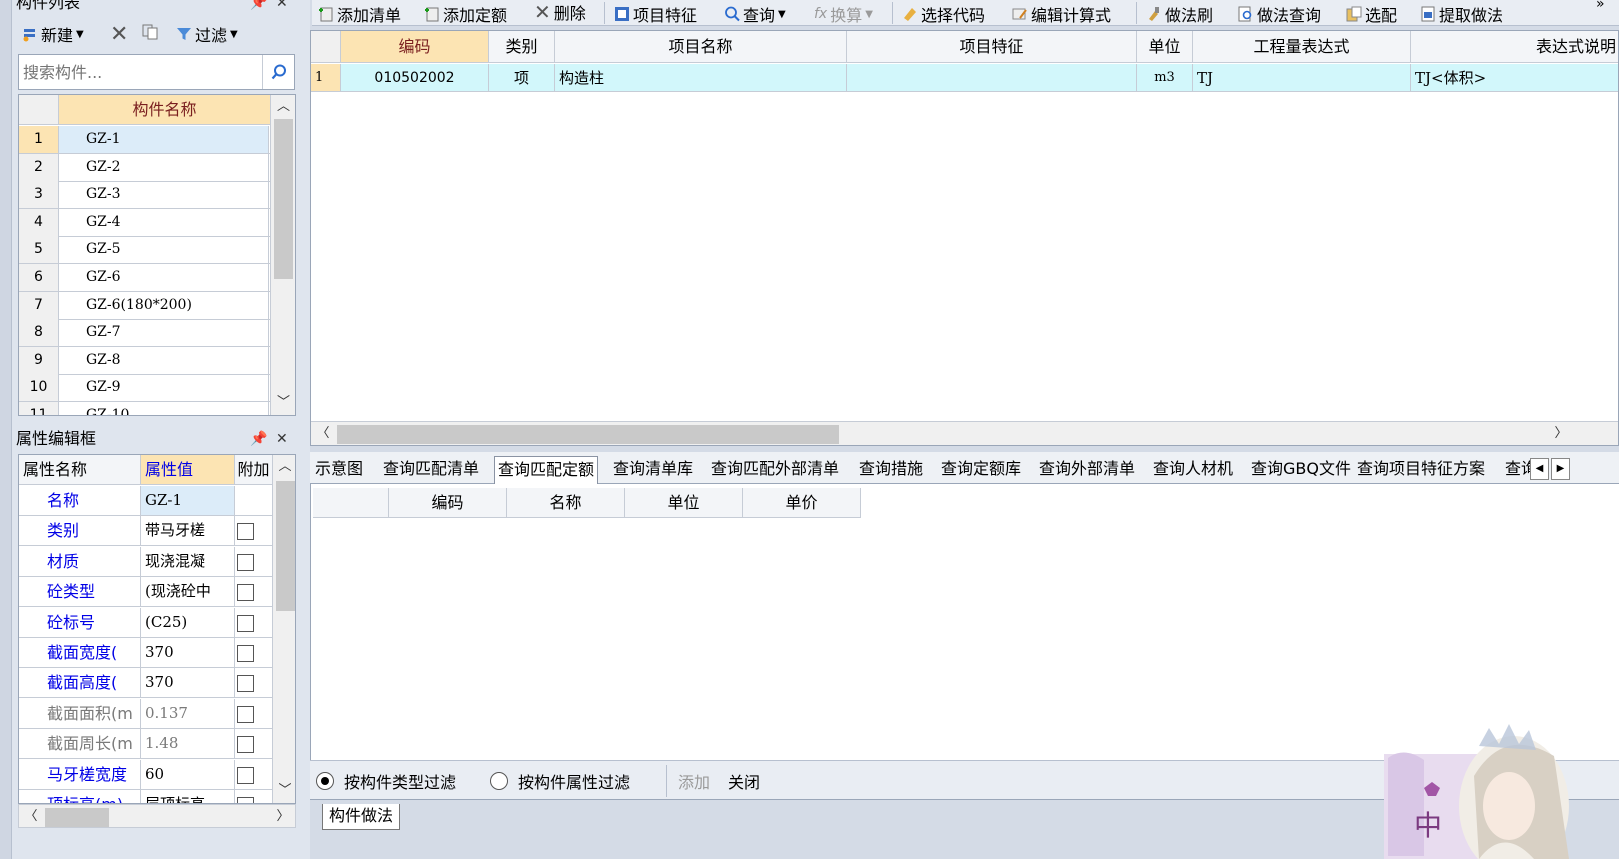 This screenshot has width=1619, height=859. I want to click on component-row: 1 GZ-1, so click(145, 140).